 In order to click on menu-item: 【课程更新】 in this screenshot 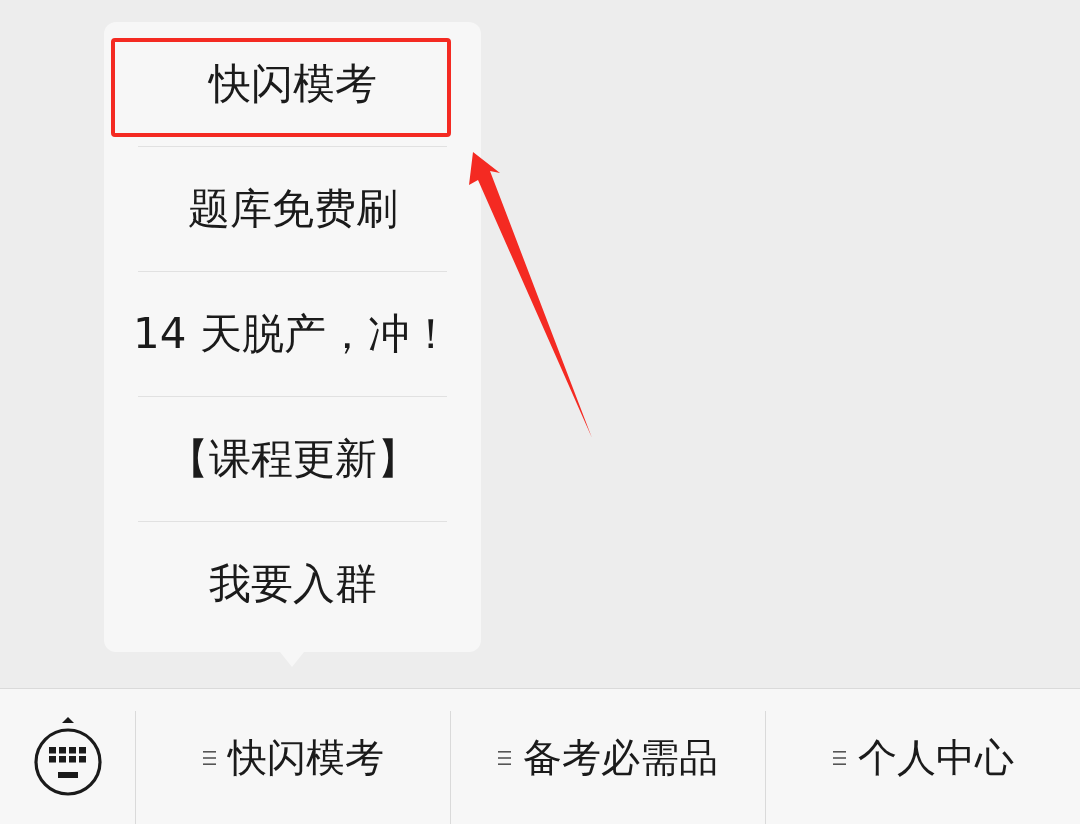, I will do `click(292, 459)`.